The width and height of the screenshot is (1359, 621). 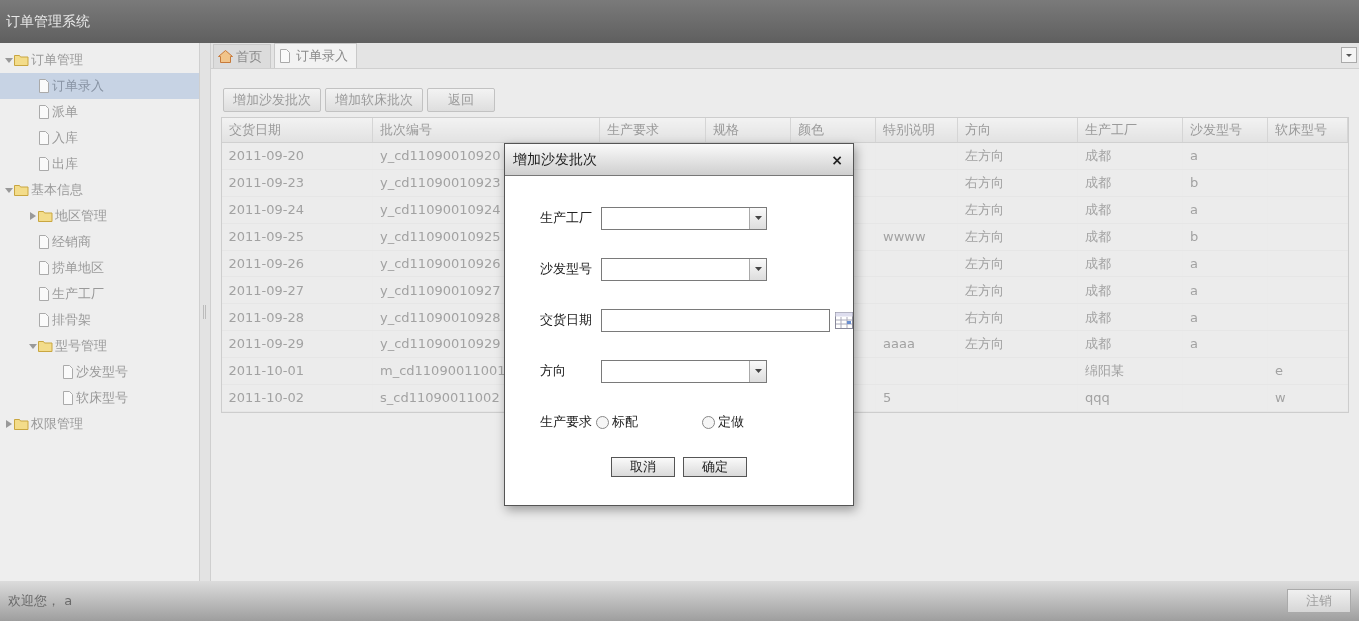 What do you see at coordinates (99, 216) in the screenshot?
I see `tree-item: 地区管理` at bounding box center [99, 216].